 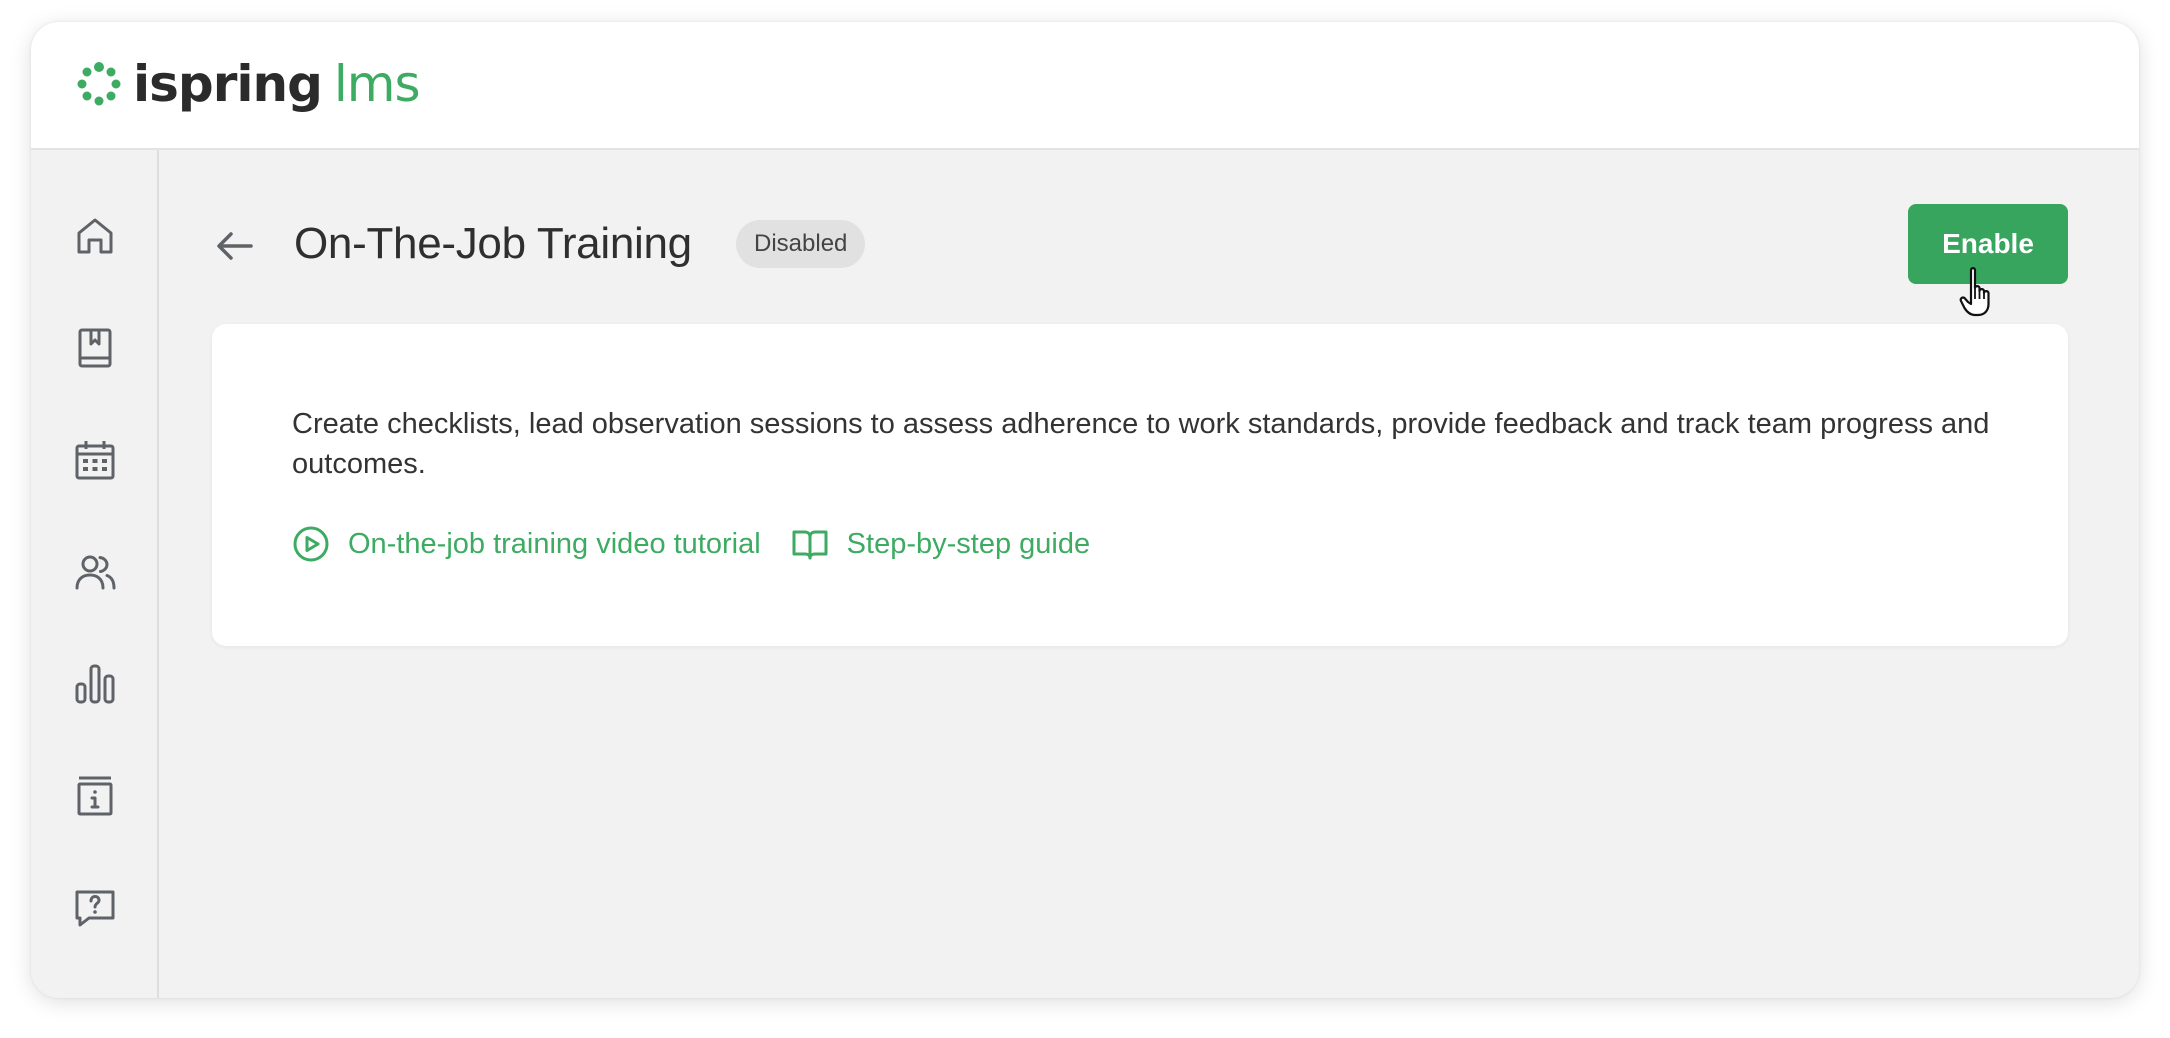 I want to click on logo: ispring lms, so click(x=248, y=84).